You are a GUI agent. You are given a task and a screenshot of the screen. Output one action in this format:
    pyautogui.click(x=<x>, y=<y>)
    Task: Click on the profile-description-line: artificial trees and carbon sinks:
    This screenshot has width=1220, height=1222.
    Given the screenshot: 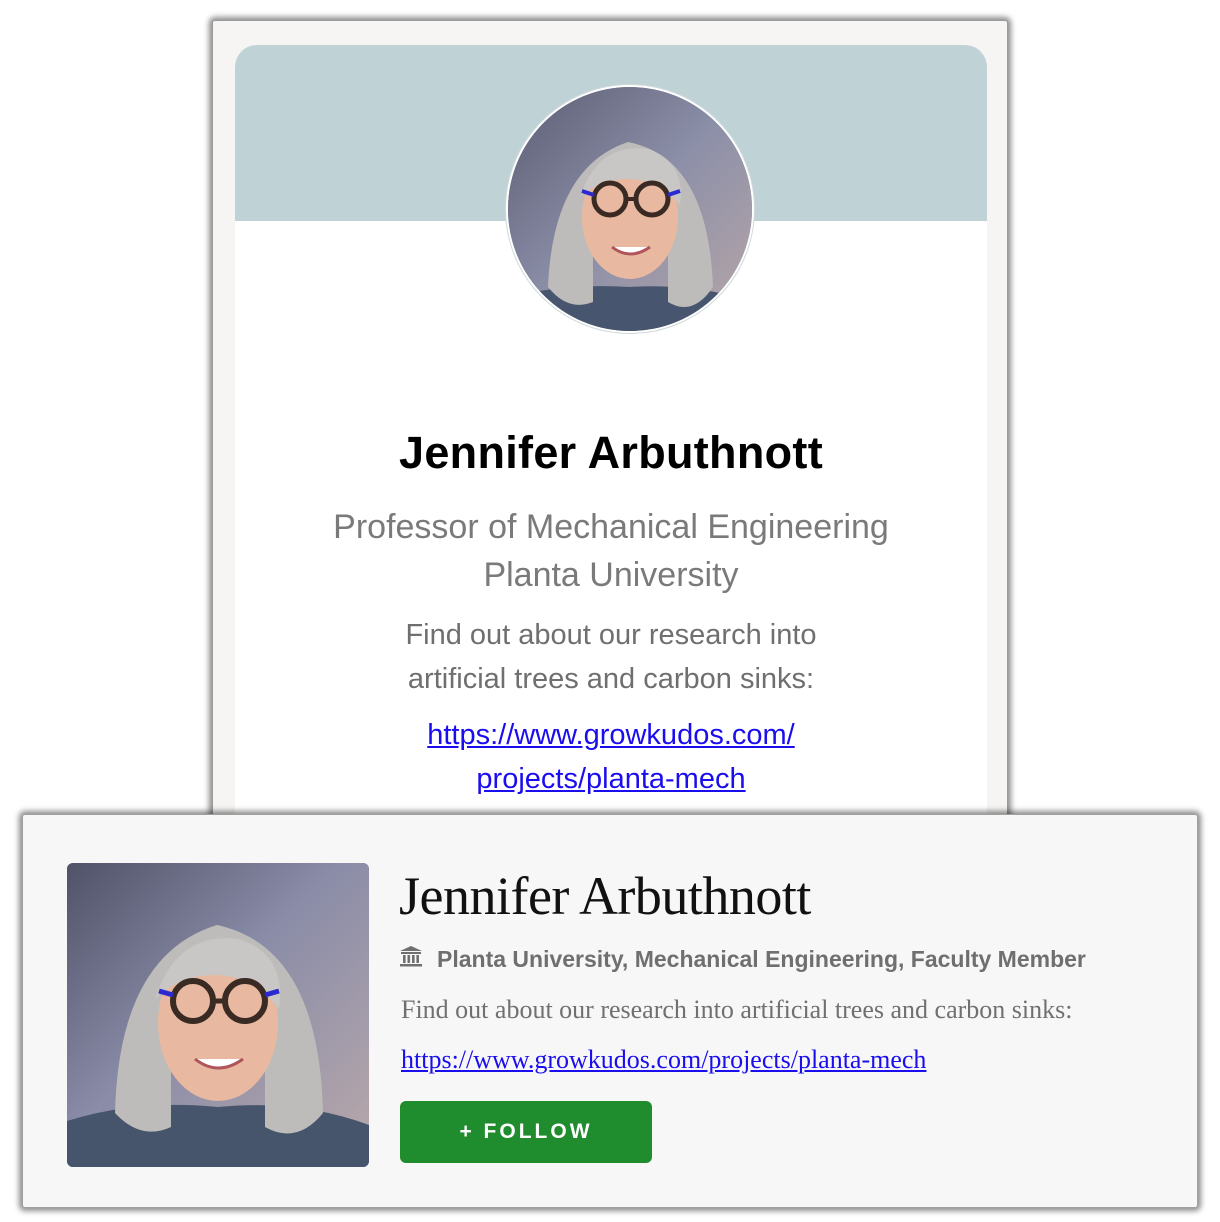 What is the action you would take?
    pyautogui.click(x=611, y=679)
    